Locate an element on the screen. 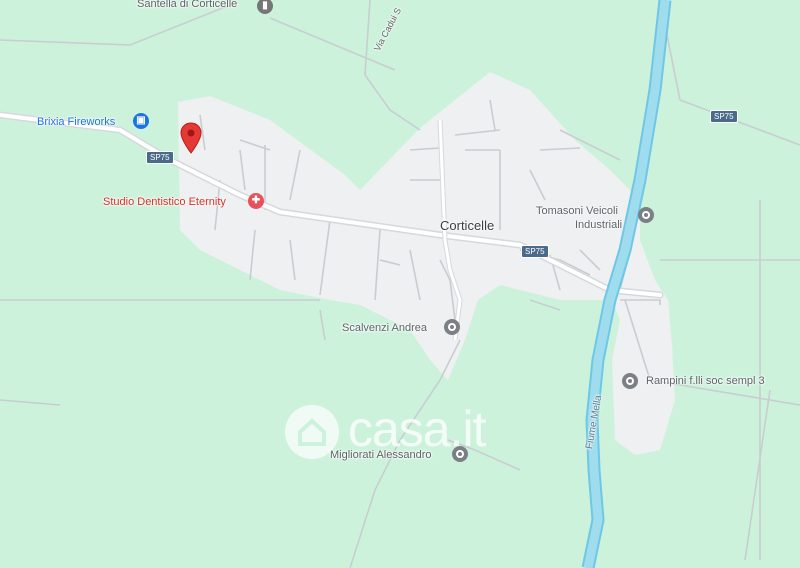  label-studio: Studio Dentistico Eternity is located at coordinates (164, 202).